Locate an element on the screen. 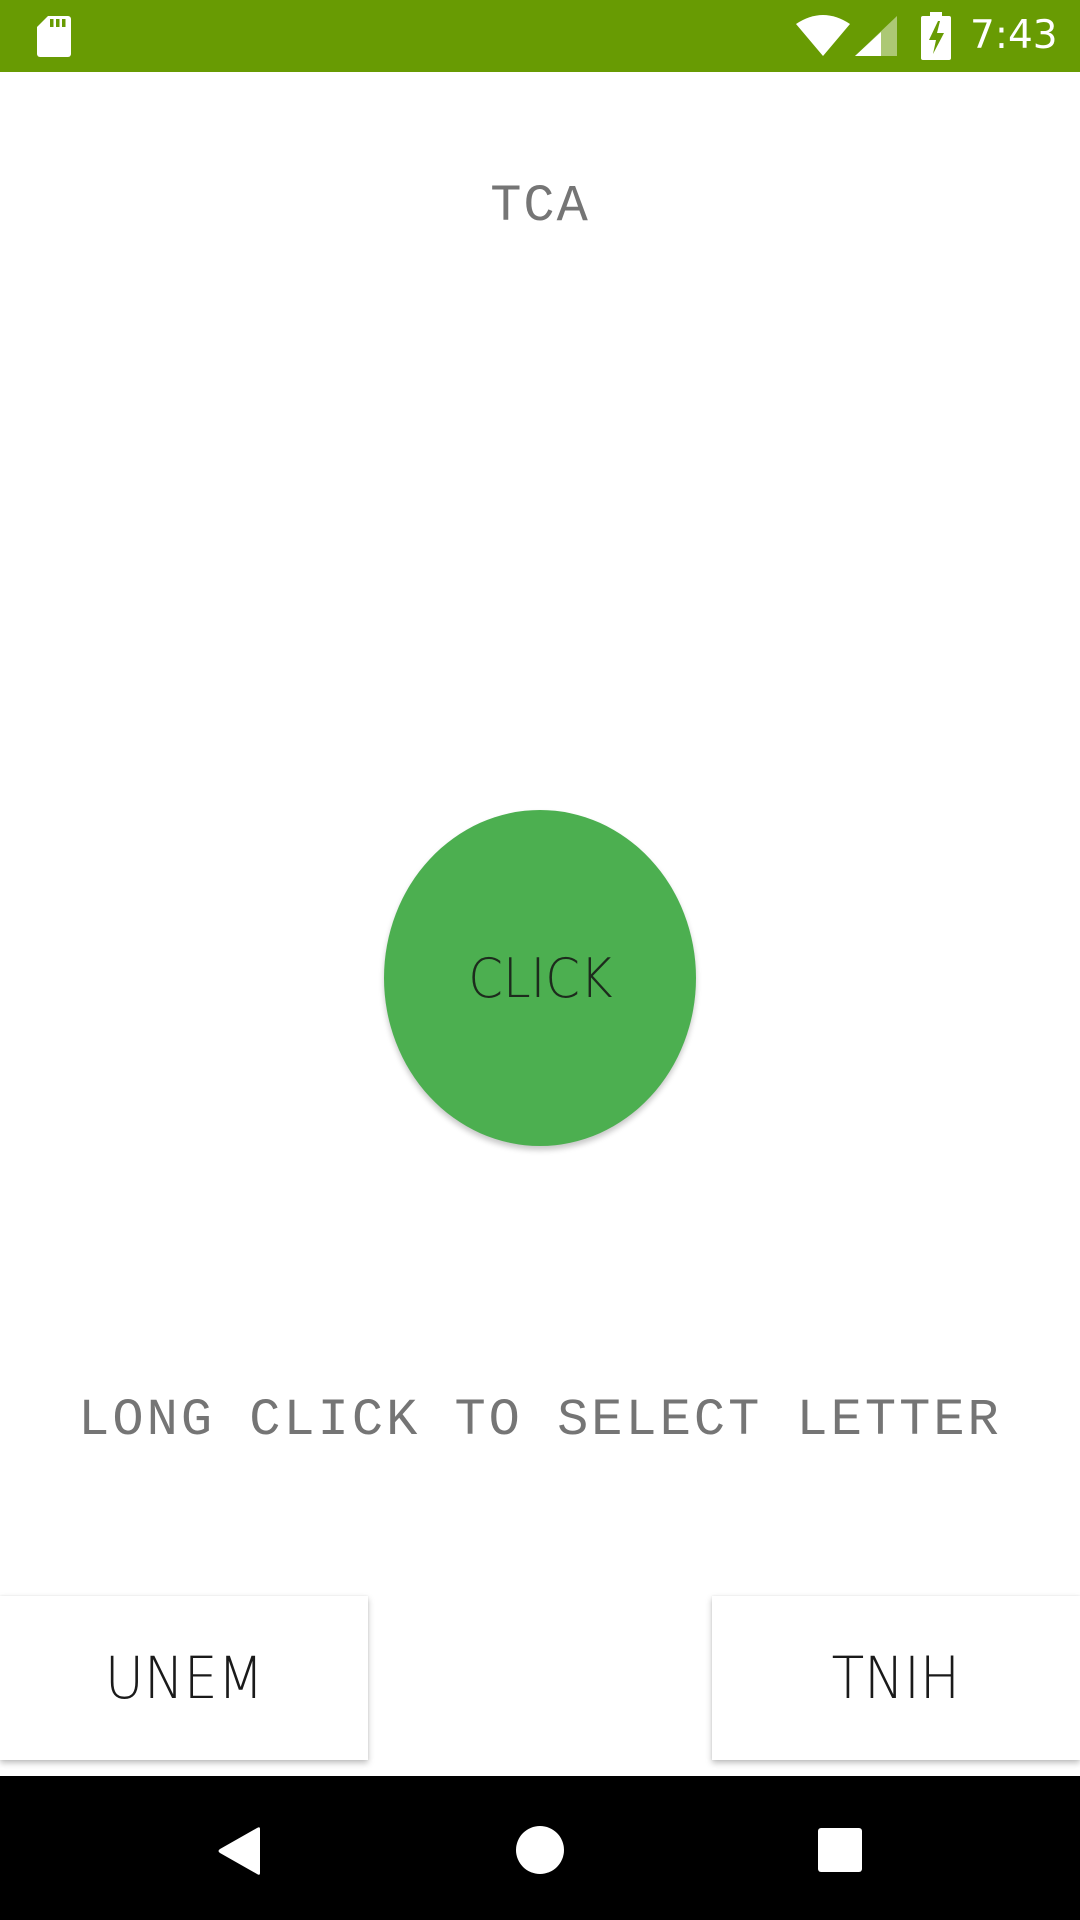  cell-signal-icon is located at coordinates (876, 36).